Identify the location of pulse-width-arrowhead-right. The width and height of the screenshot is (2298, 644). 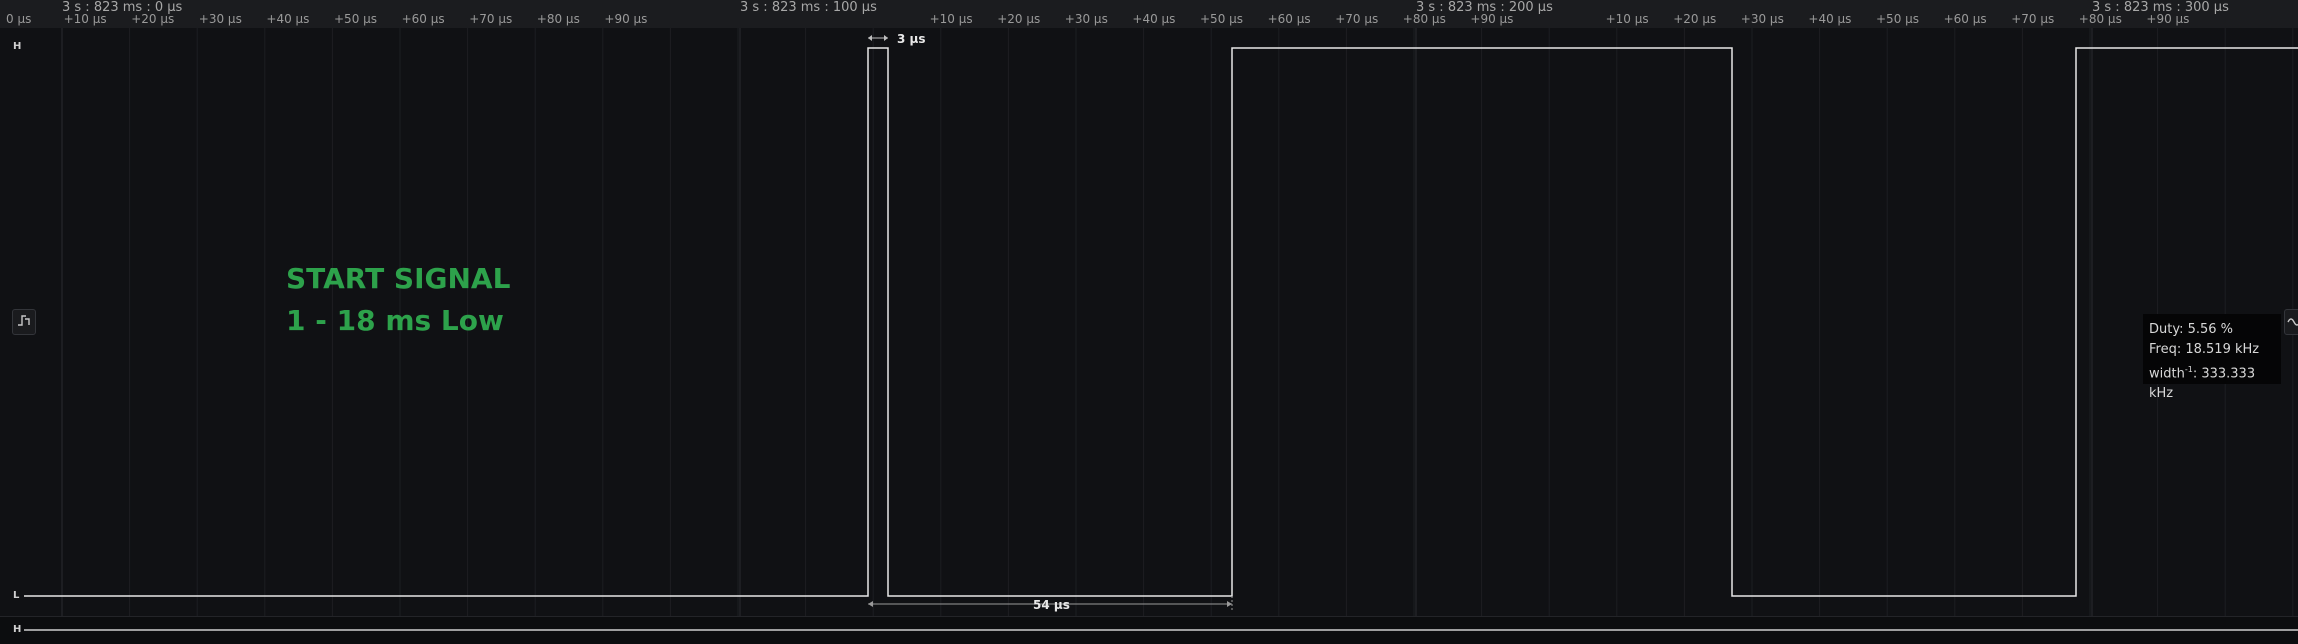
(886, 38).